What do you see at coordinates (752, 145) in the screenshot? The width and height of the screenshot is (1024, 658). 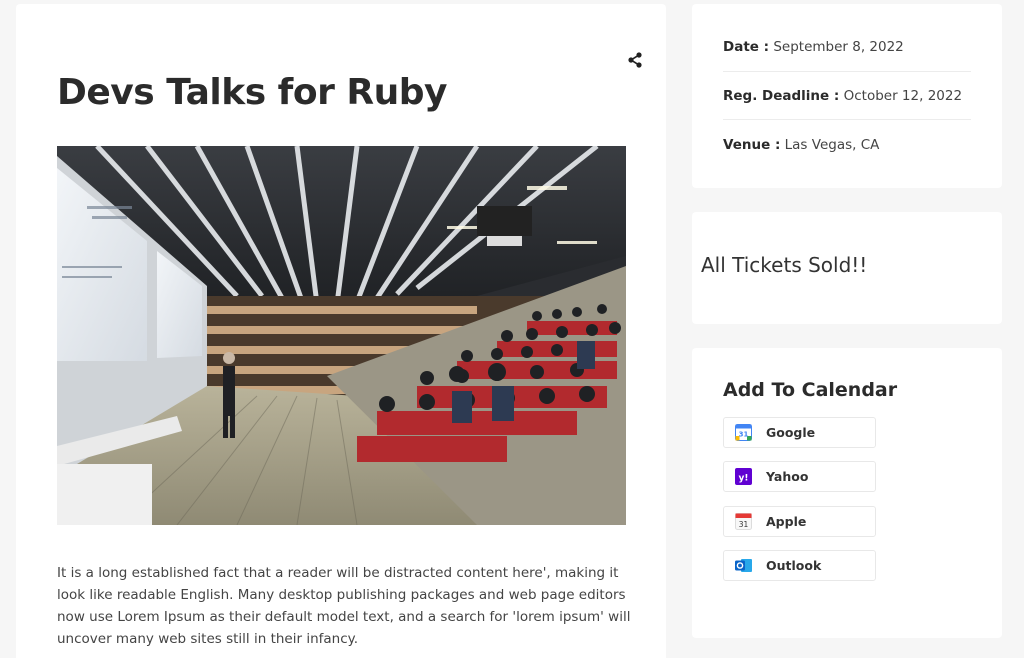 I see `venue-label: Venue :` at bounding box center [752, 145].